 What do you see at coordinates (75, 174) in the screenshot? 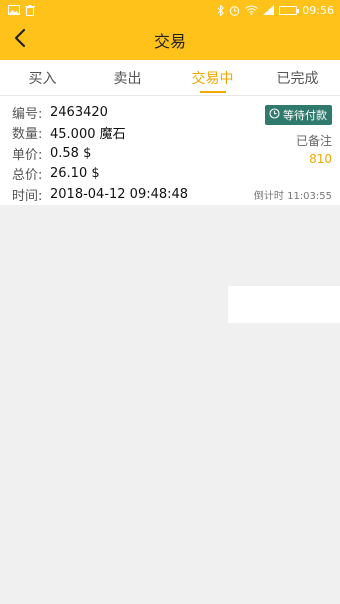
I see `total-price-value: 26.10 $` at bounding box center [75, 174].